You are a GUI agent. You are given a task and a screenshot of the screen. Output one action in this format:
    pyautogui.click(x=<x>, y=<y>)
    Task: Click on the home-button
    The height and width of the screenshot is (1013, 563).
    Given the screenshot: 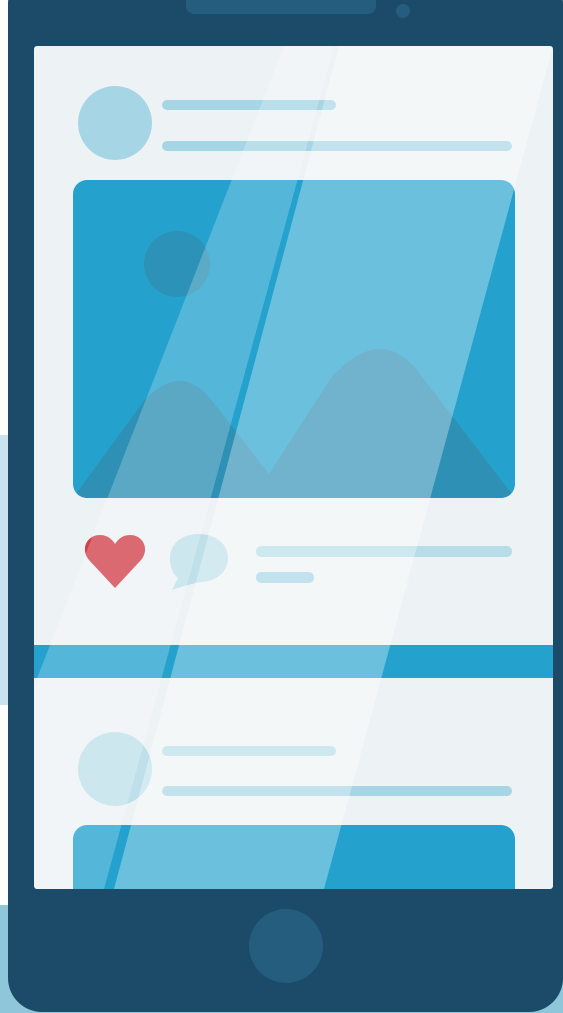 What is the action you would take?
    pyautogui.click(x=286, y=946)
    